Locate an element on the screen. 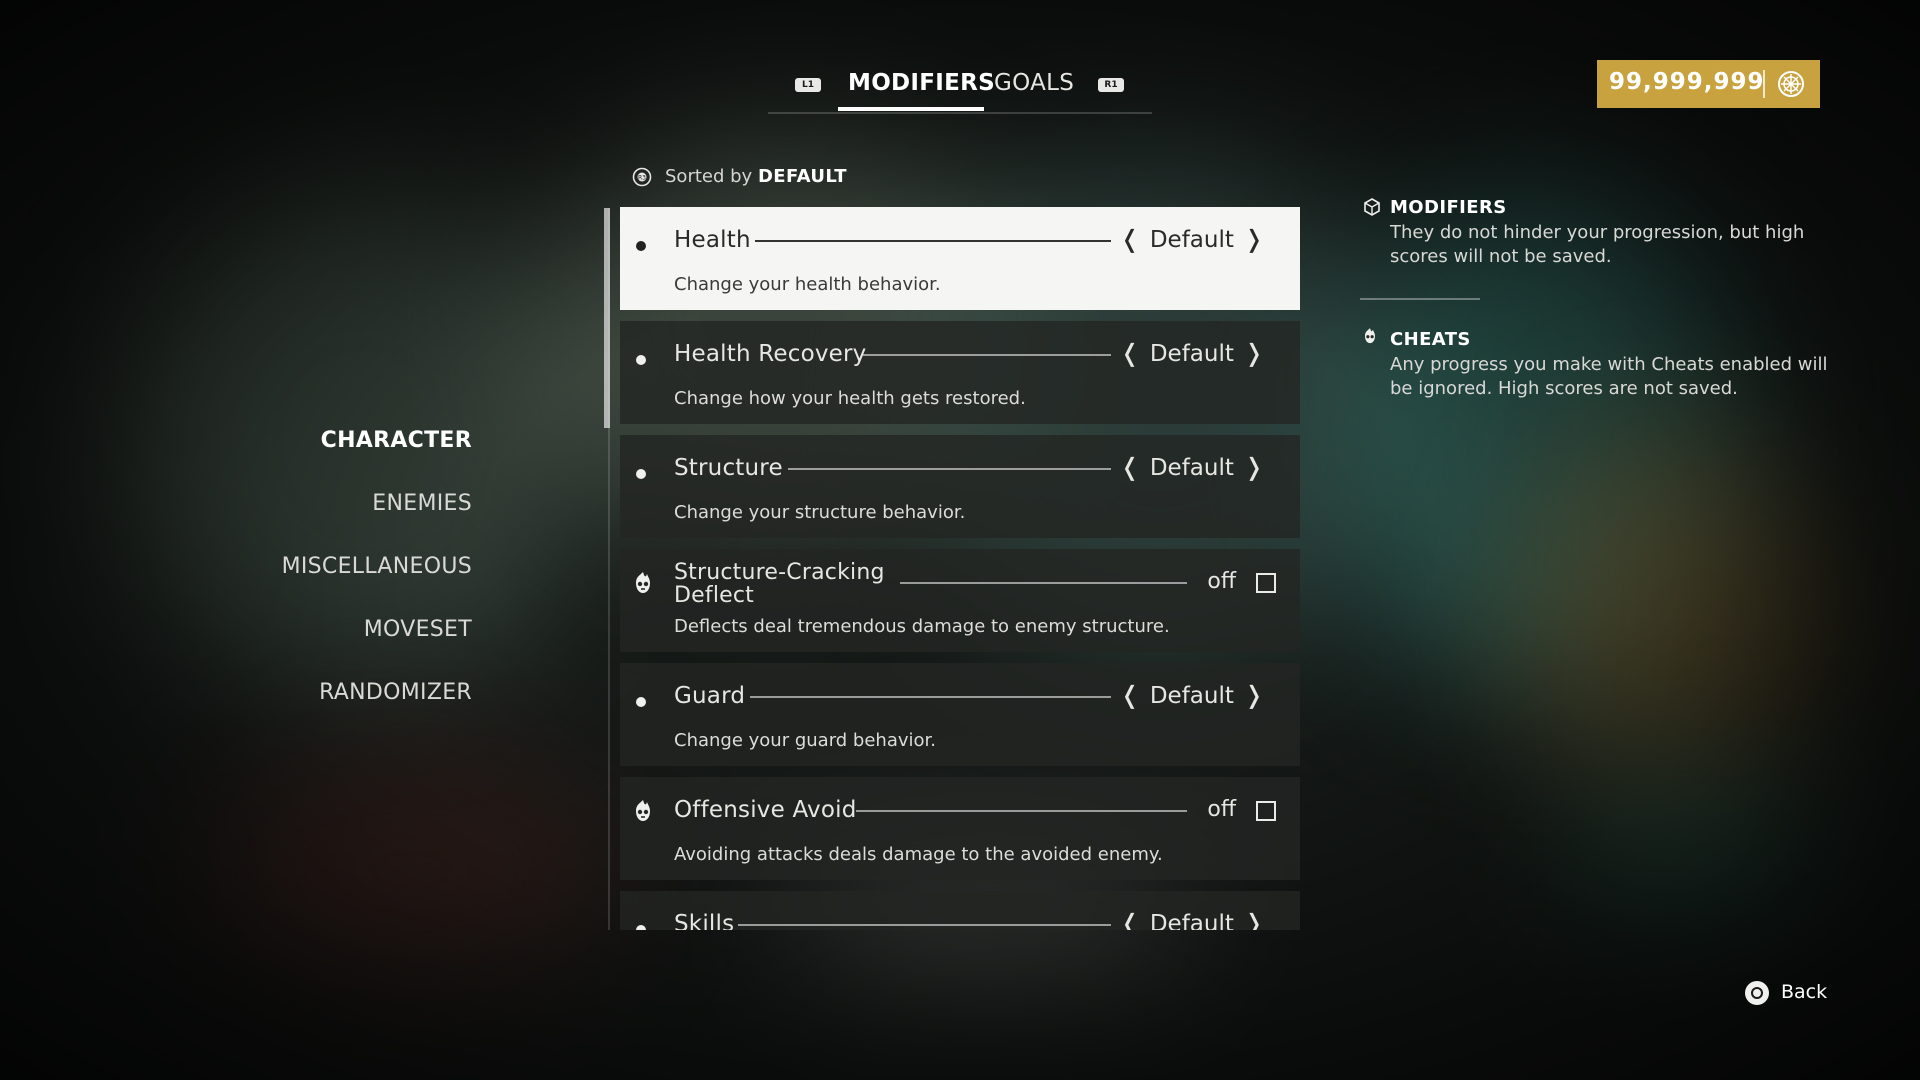 The width and height of the screenshot is (1920, 1080). sort-prefix: Sorted by is located at coordinates (709, 176).